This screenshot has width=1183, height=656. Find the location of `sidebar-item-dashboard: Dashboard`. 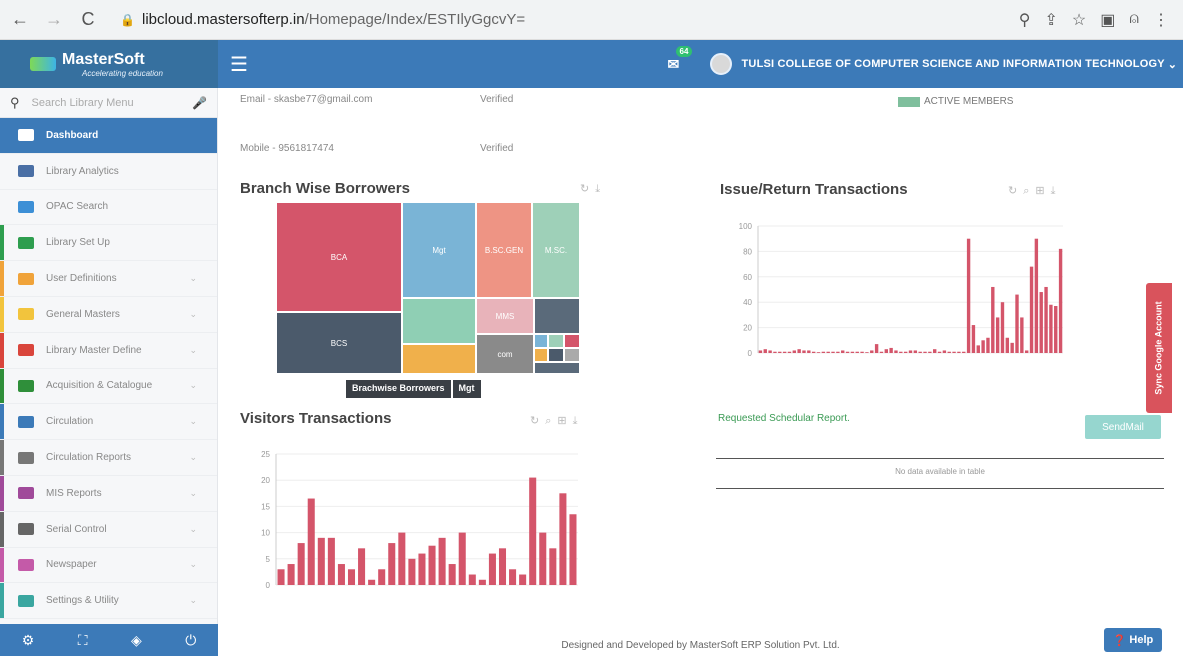

sidebar-item-dashboard: Dashboard is located at coordinates (108, 136).